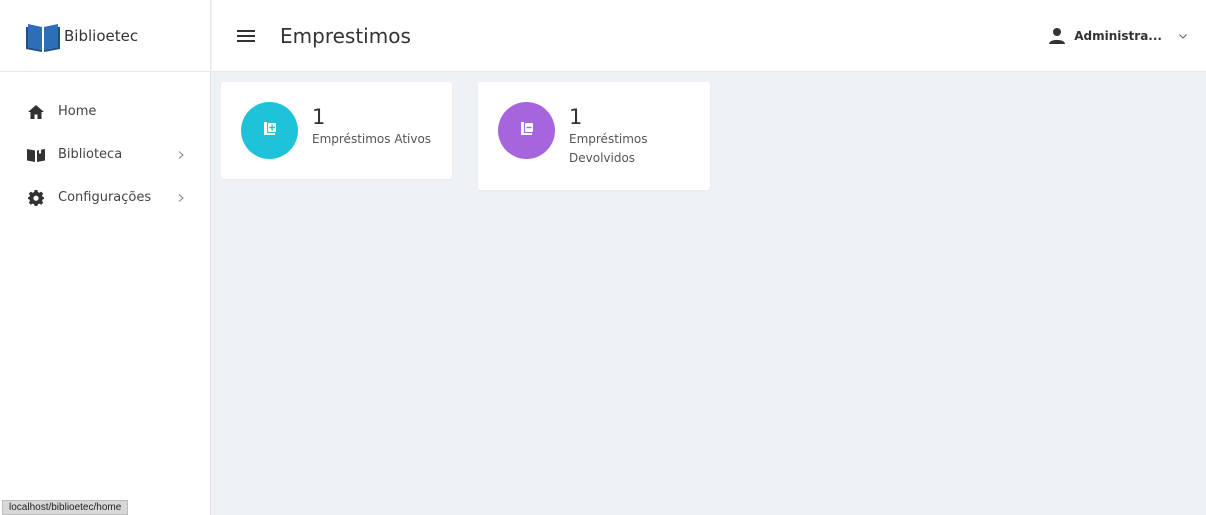  I want to click on gear-icon, so click(36, 197).